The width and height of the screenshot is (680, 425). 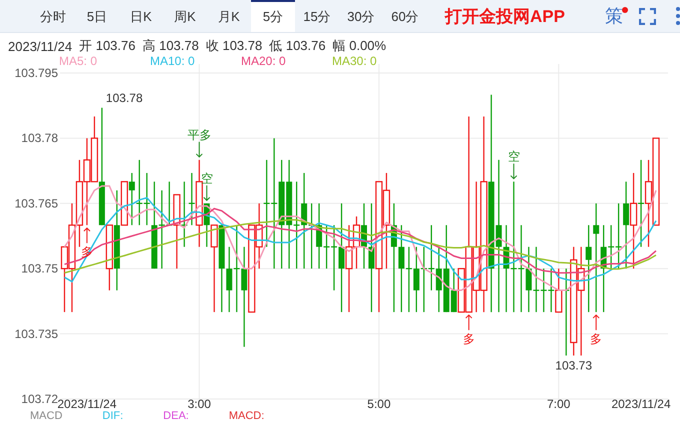 I want to click on quote-field: 低 103.76, so click(x=297, y=46).